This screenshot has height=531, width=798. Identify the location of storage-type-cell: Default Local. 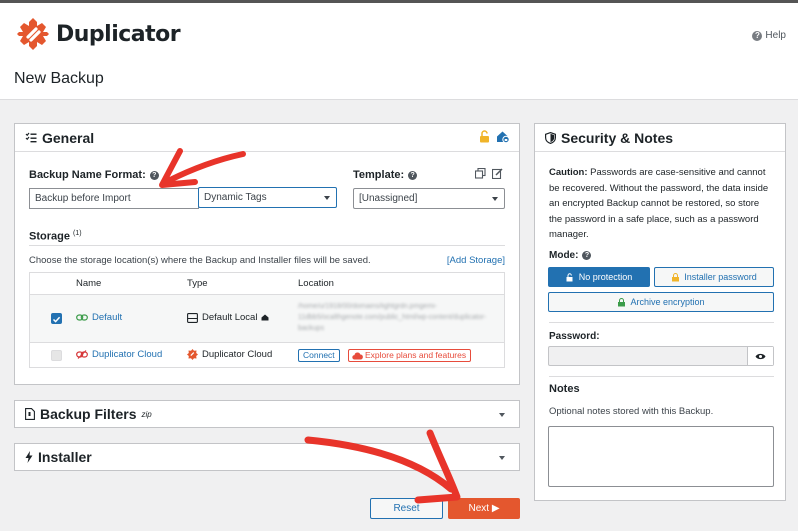
(228, 317).